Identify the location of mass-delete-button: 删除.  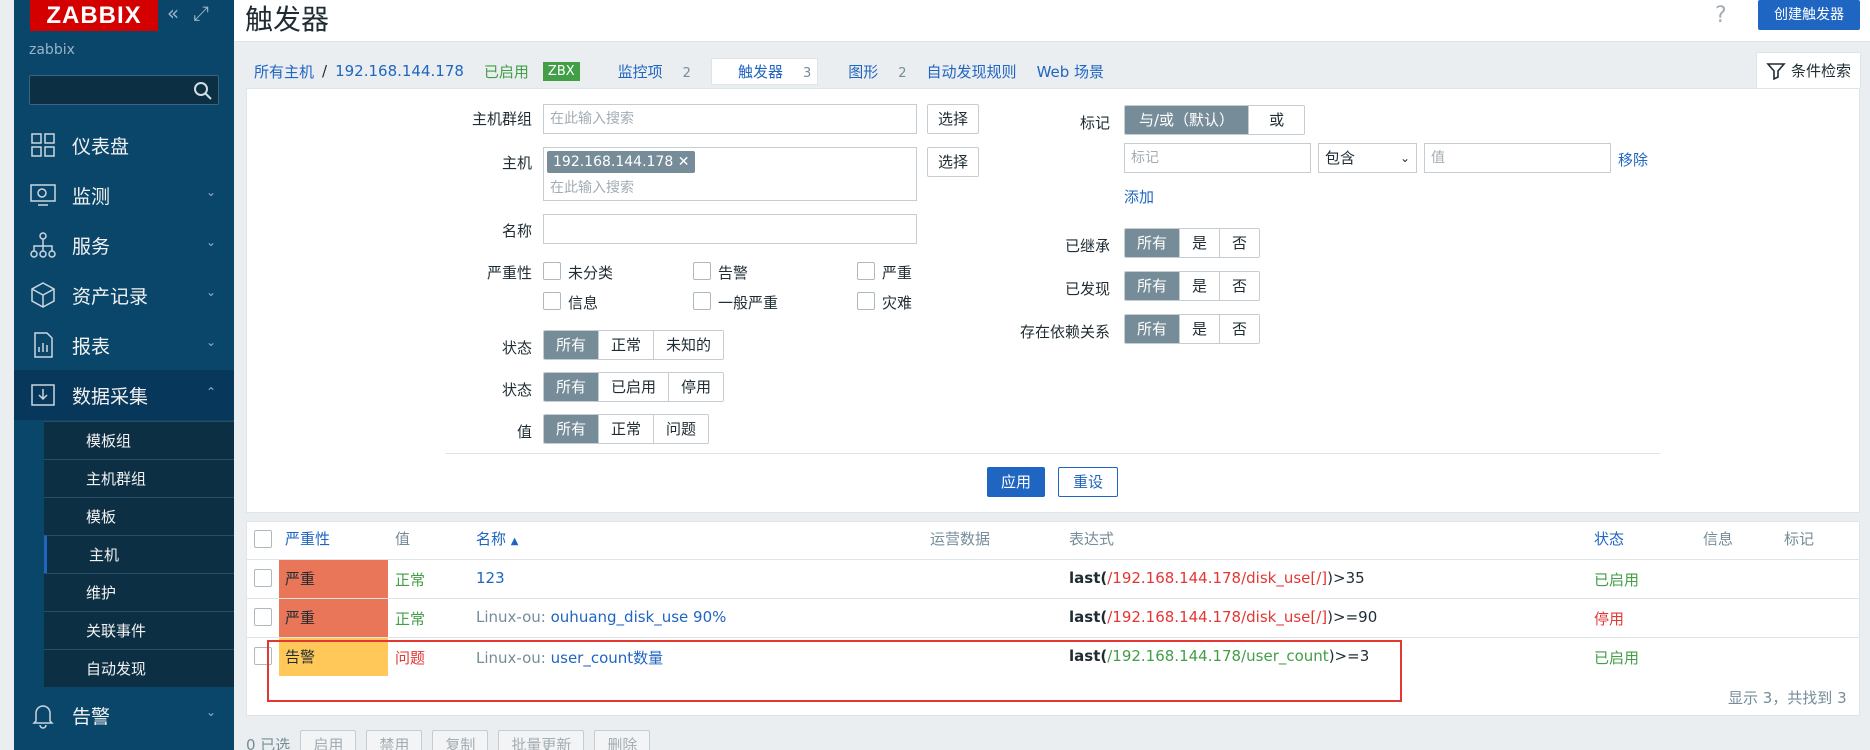
(622, 740).